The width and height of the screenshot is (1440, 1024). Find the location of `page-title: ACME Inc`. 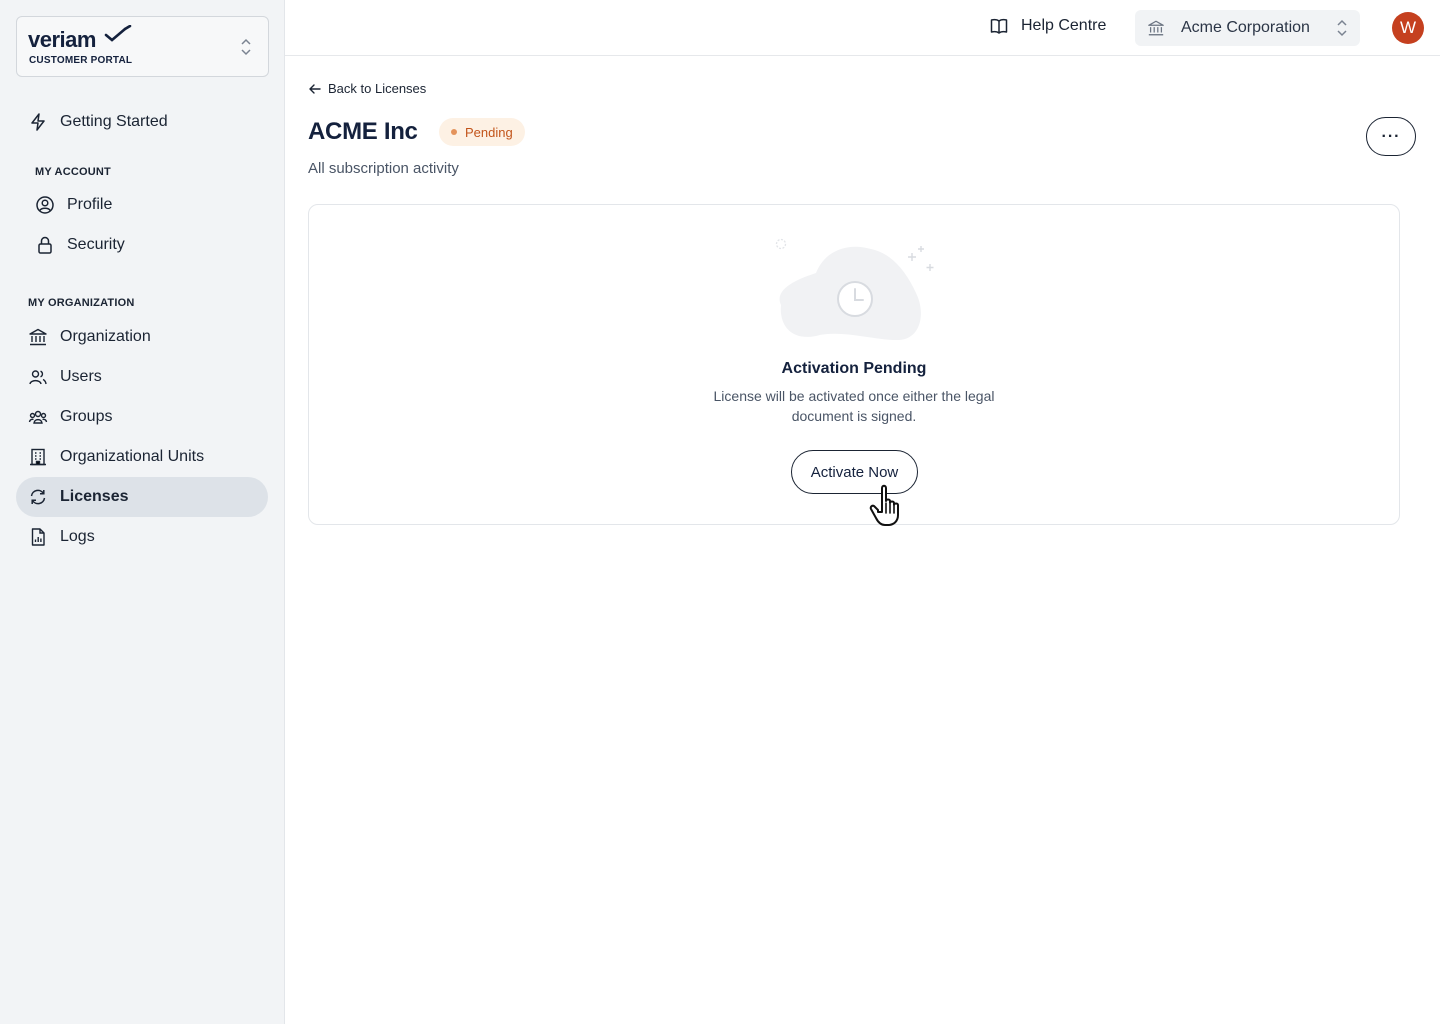

page-title: ACME Inc is located at coordinates (363, 131).